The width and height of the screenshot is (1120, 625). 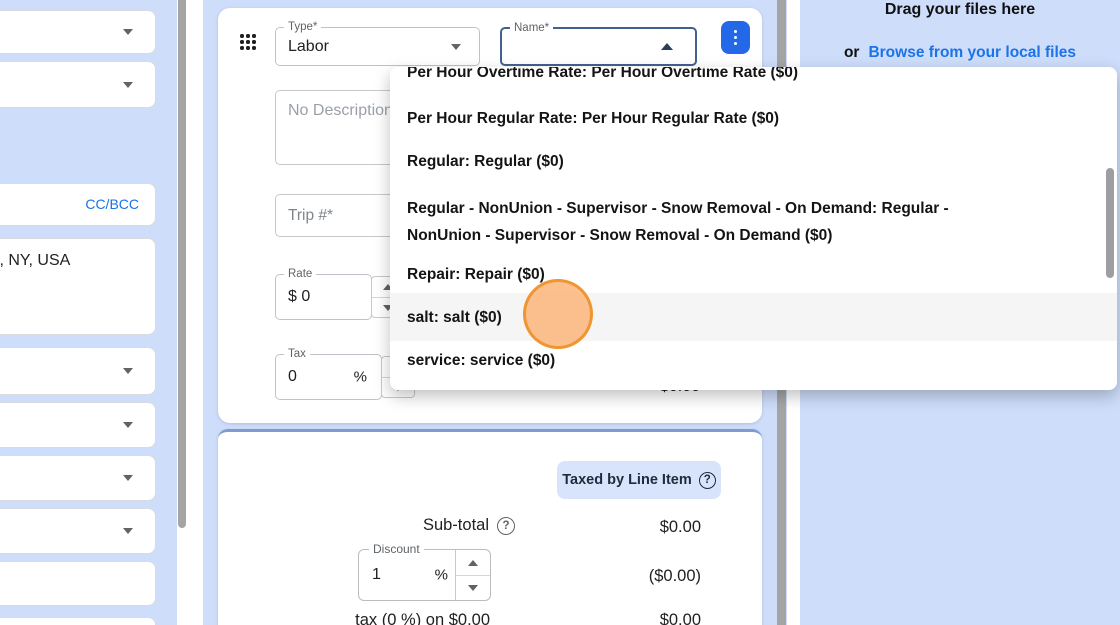 I want to click on discount-decrement-button, so click(x=473, y=587).